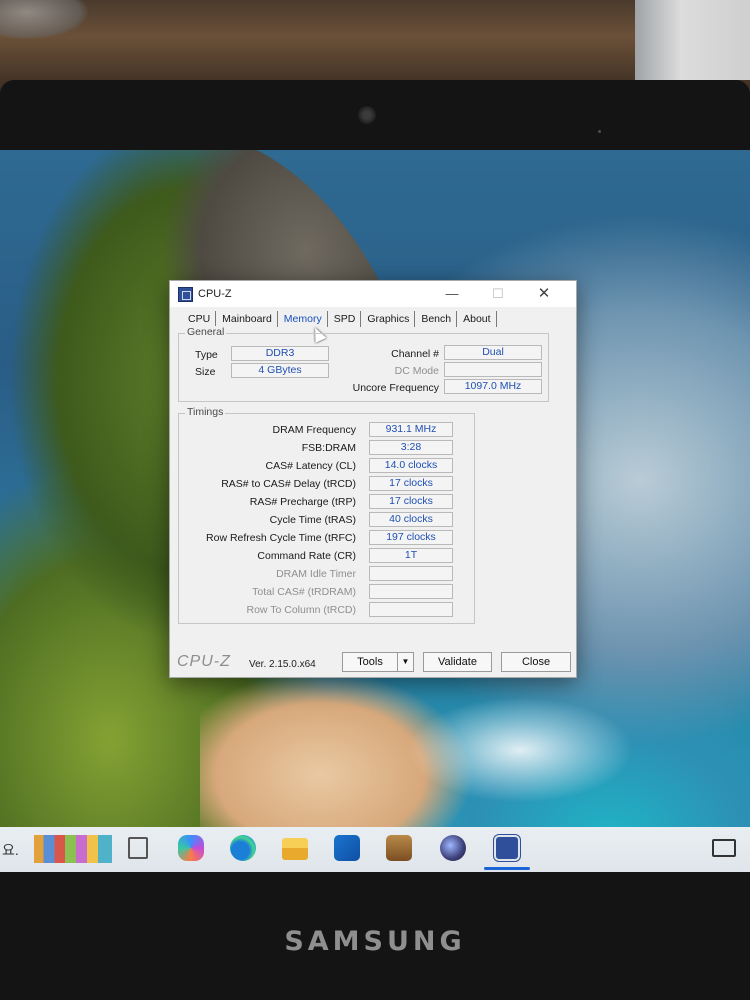 This screenshot has width=750, height=1000. Describe the element at coordinates (411, 537) in the screenshot. I see `timing-value: 197 clocks` at that location.